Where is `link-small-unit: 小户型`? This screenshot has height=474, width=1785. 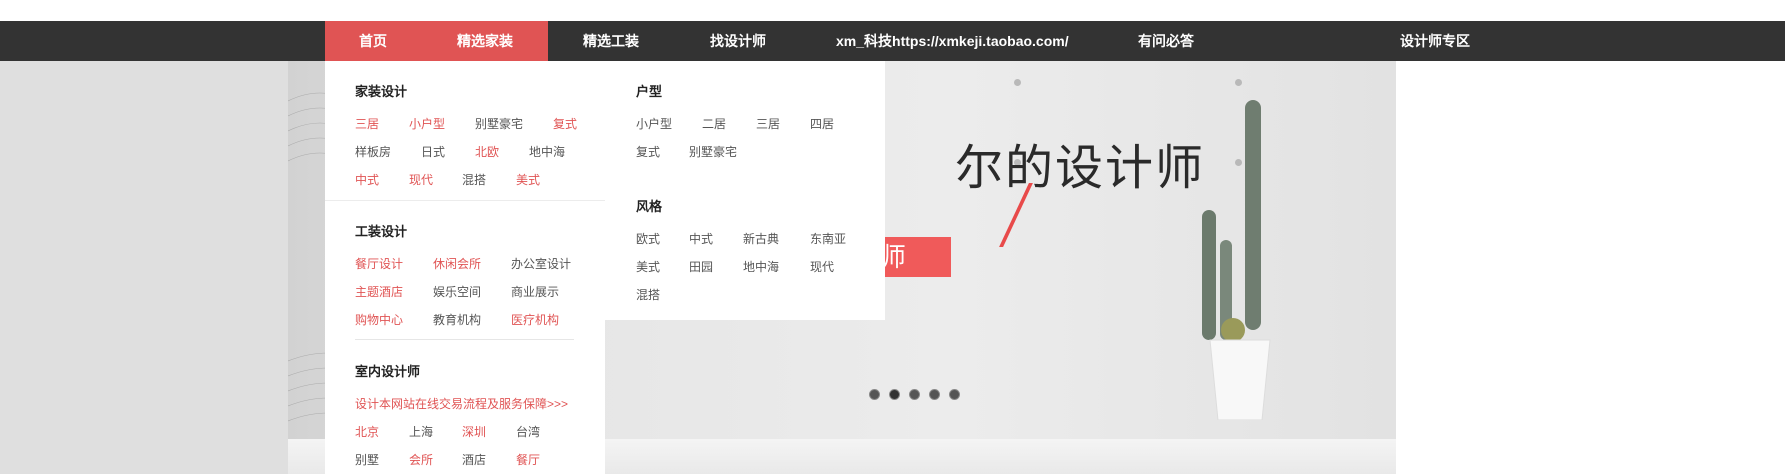
link-small-unit: 小户型 is located at coordinates (427, 123).